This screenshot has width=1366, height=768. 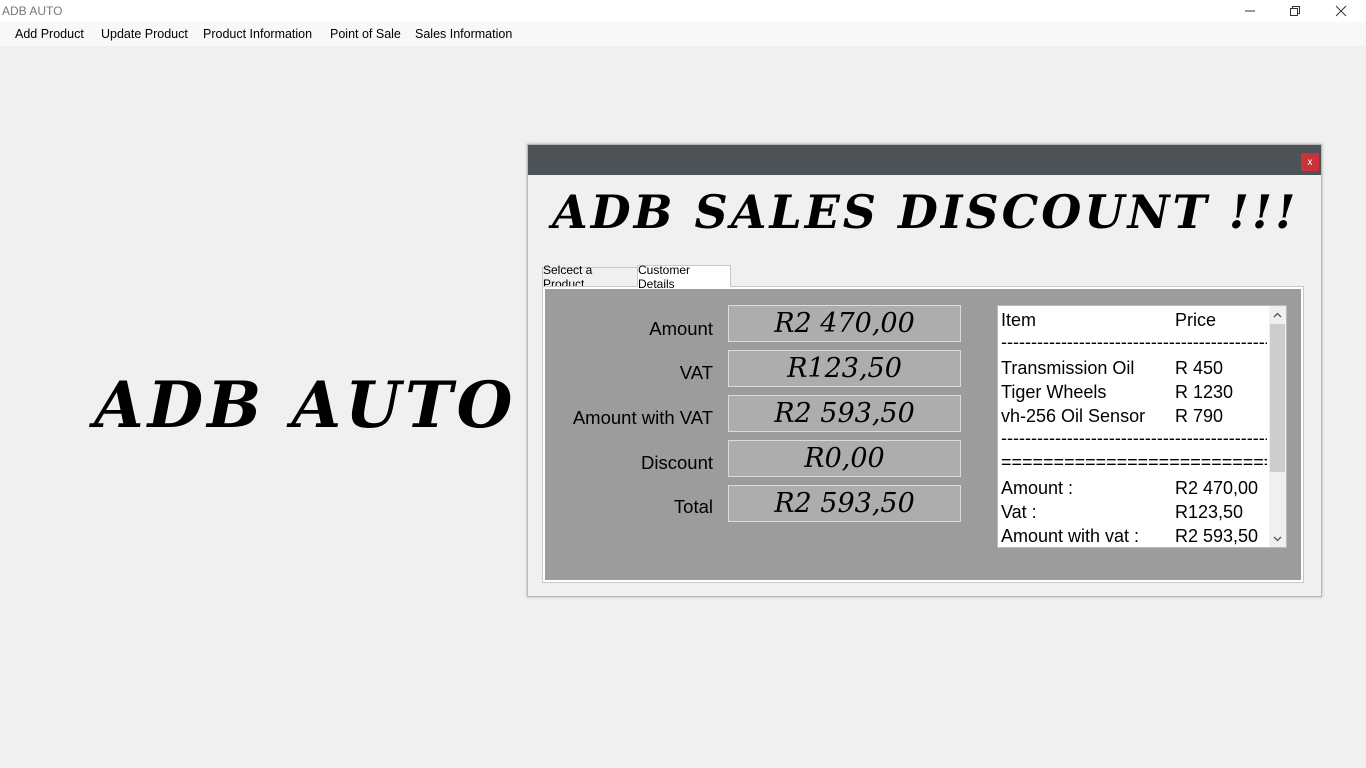 I want to click on title-bar: ADB AUTO, so click(x=683, y=11).